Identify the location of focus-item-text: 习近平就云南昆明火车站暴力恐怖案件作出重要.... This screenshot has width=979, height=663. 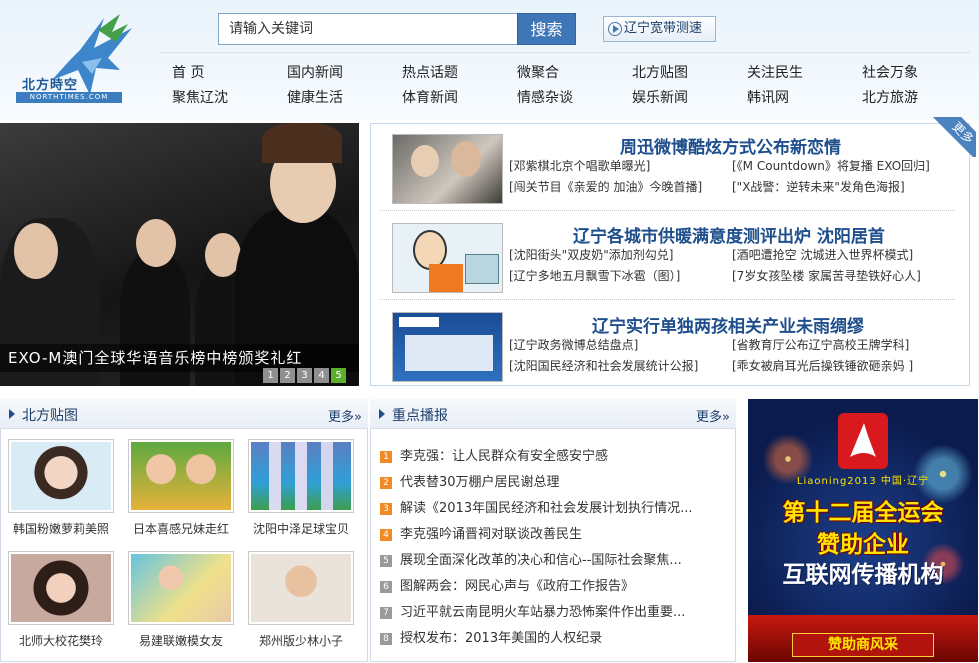
(543, 612).